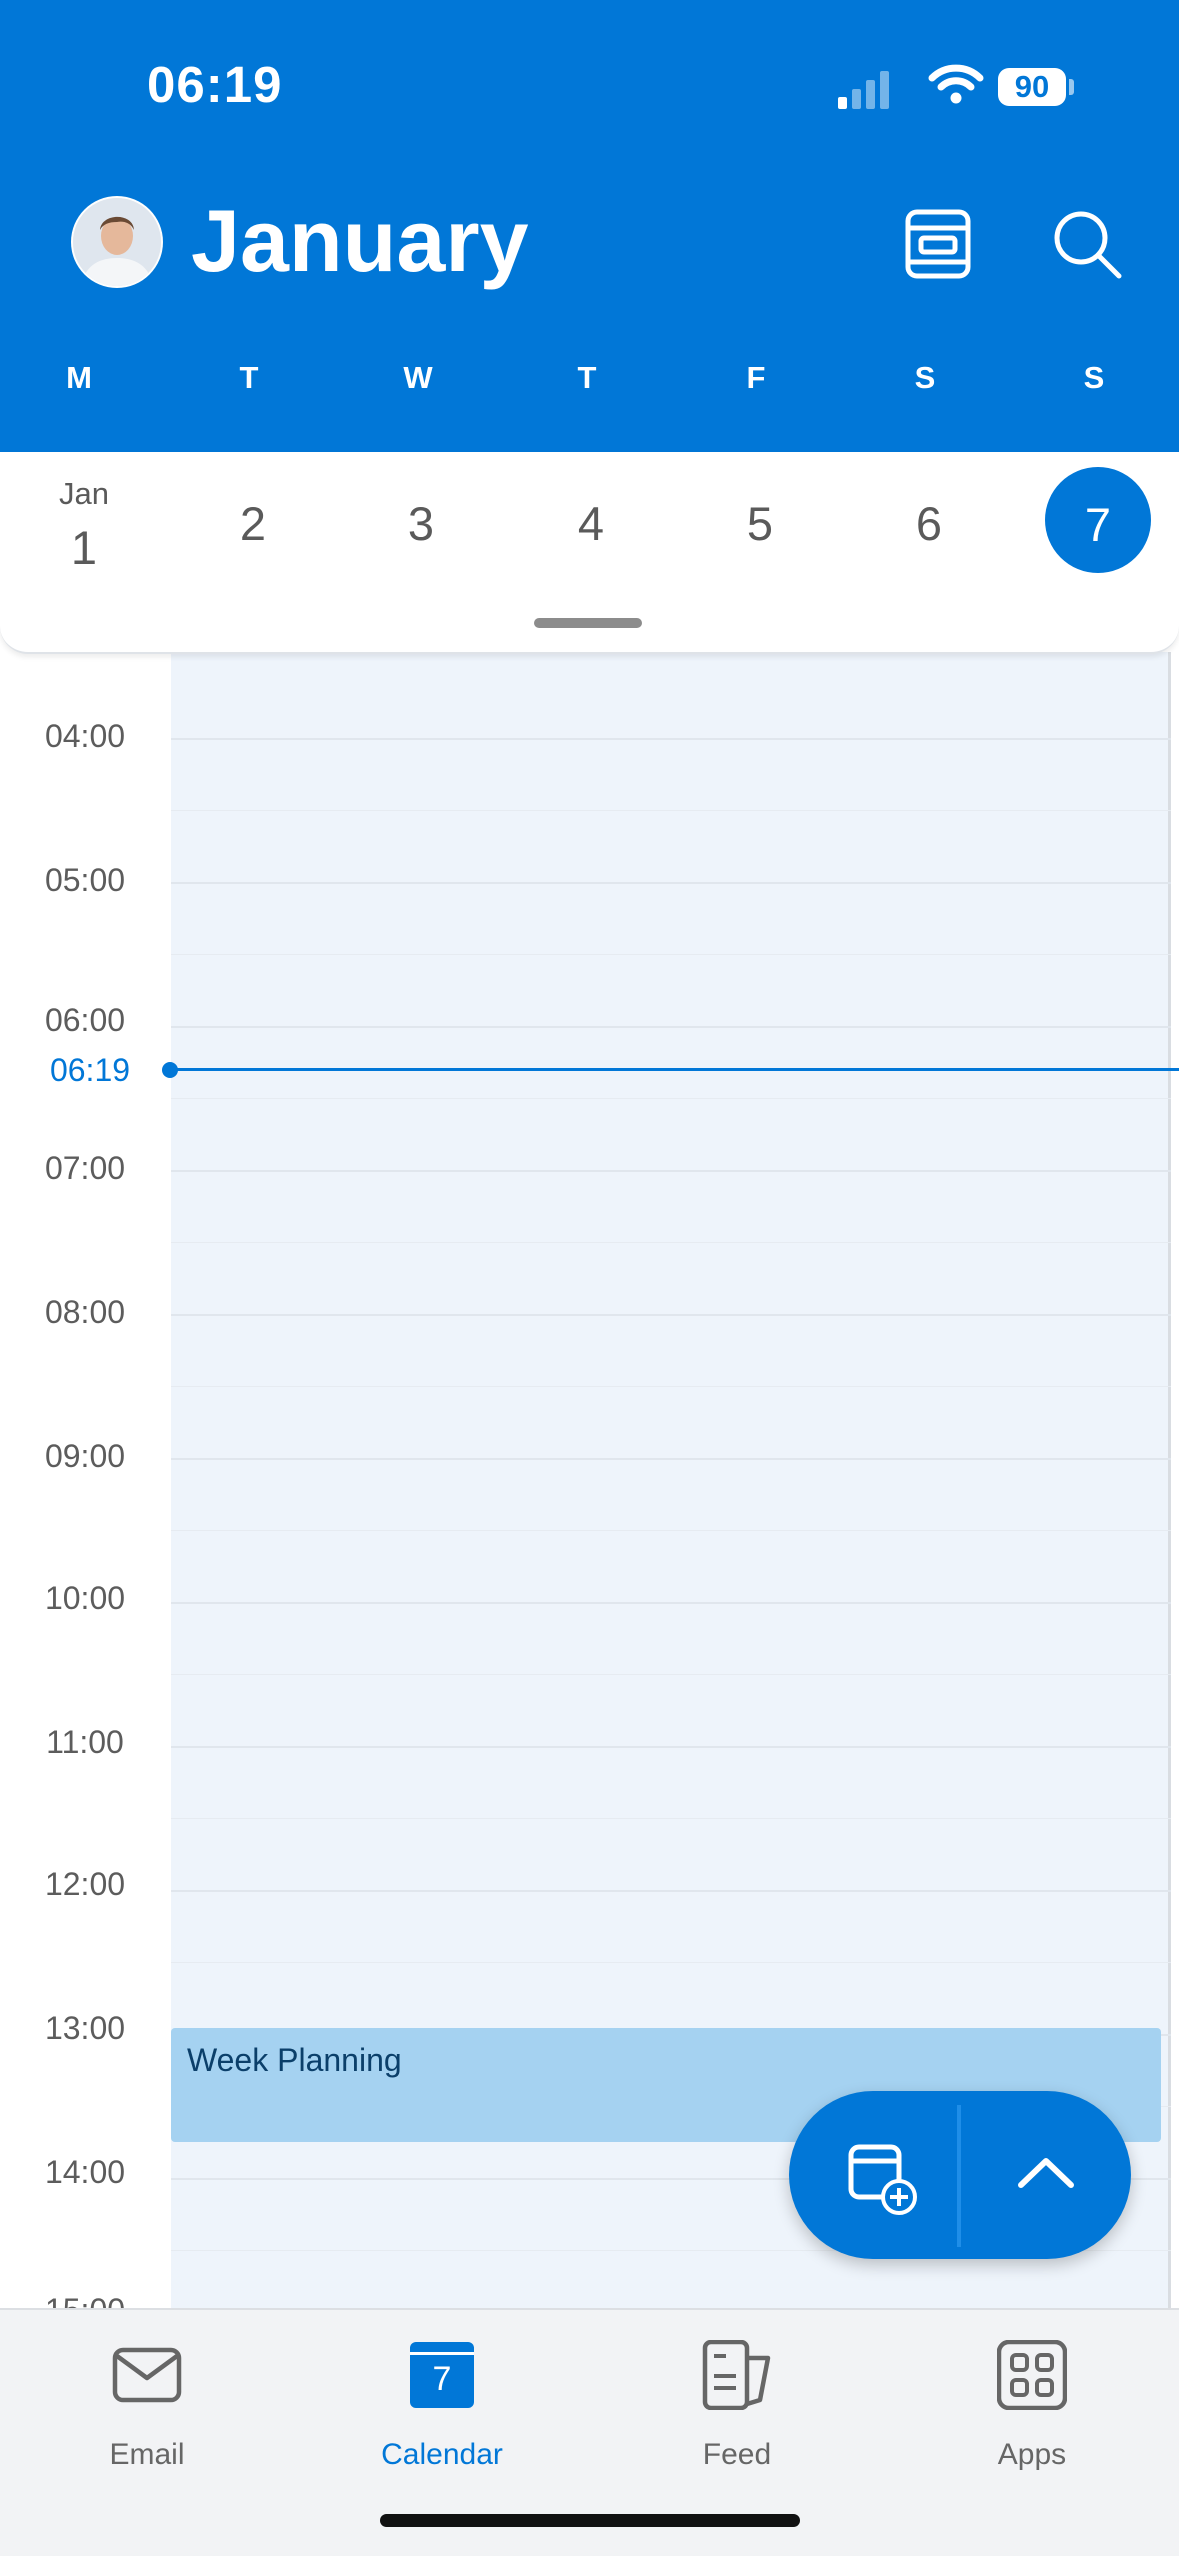  I want to click on hour-label: 09:00, so click(85, 1456).